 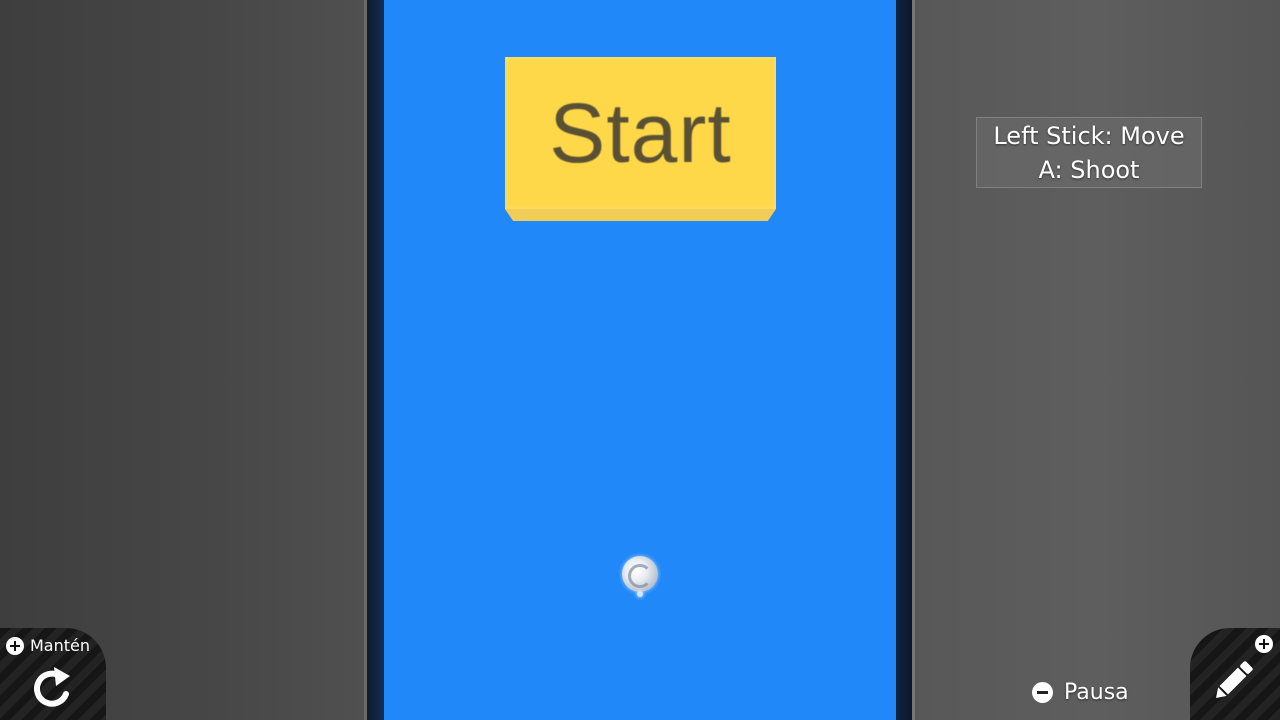 I want to click on start-button: Start, so click(x=640, y=139).